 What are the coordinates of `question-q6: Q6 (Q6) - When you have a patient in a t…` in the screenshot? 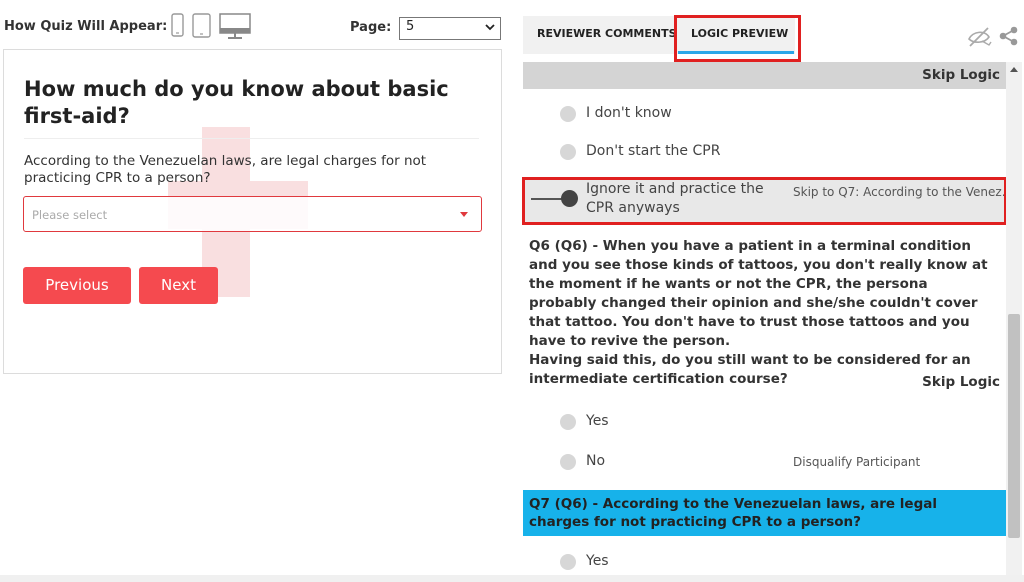 It's located at (764, 313).